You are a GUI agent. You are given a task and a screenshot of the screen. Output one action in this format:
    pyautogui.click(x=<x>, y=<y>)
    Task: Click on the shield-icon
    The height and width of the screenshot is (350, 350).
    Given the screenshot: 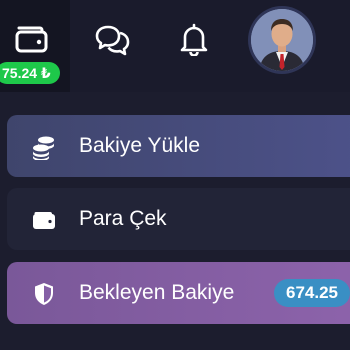 What is the action you would take?
    pyautogui.click(x=44, y=294)
    